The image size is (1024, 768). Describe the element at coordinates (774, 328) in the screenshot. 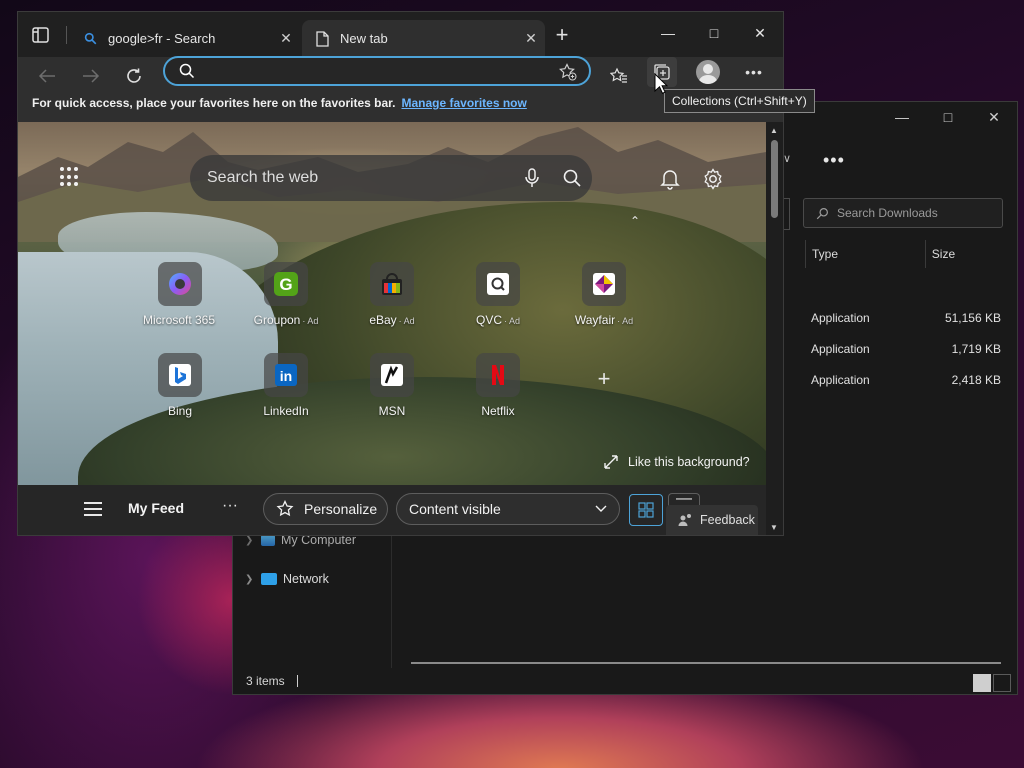

I see `vertical-scrollbar: ▲ ▼` at that location.